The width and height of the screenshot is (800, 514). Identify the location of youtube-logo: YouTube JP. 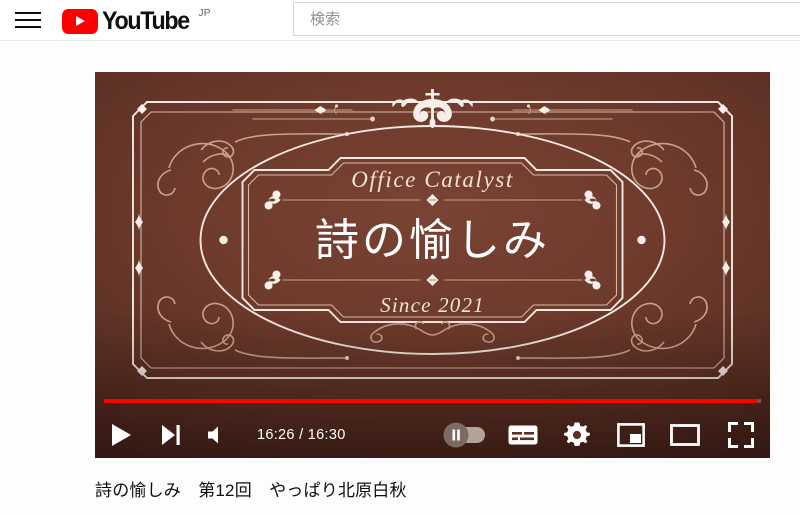
(136, 21).